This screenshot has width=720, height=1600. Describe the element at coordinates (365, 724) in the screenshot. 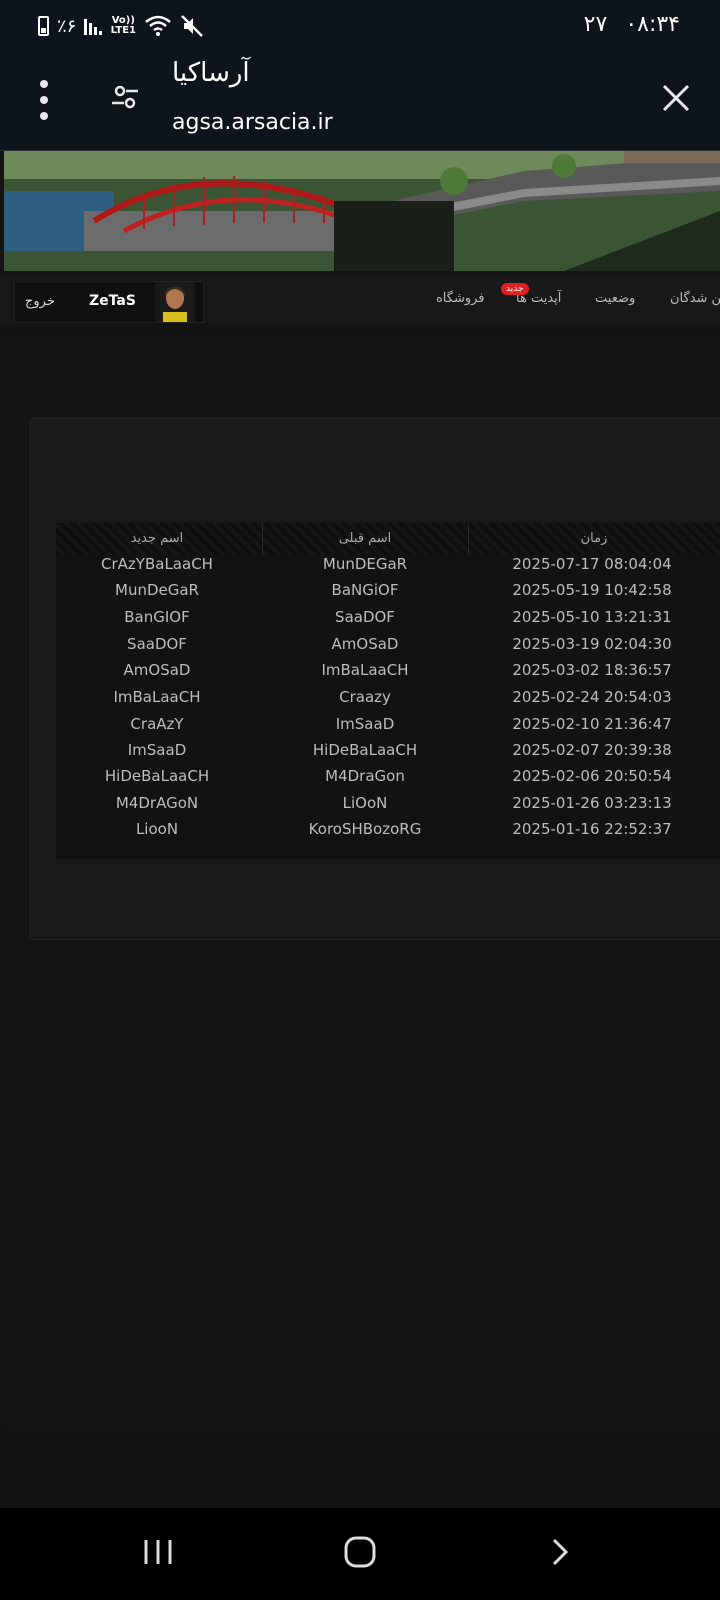

I see `cell-old-name: ImSaaD` at that location.